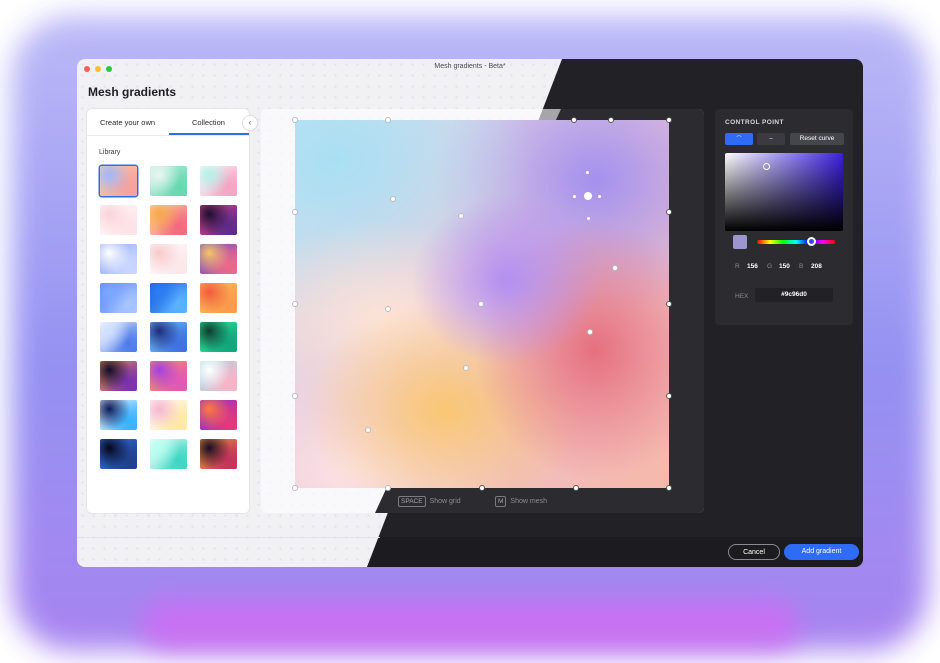 This screenshot has width=940, height=663. Describe the element at coordinates (794, 295) in the screenshot. I see `hex-input: #9c96d0` at that location.